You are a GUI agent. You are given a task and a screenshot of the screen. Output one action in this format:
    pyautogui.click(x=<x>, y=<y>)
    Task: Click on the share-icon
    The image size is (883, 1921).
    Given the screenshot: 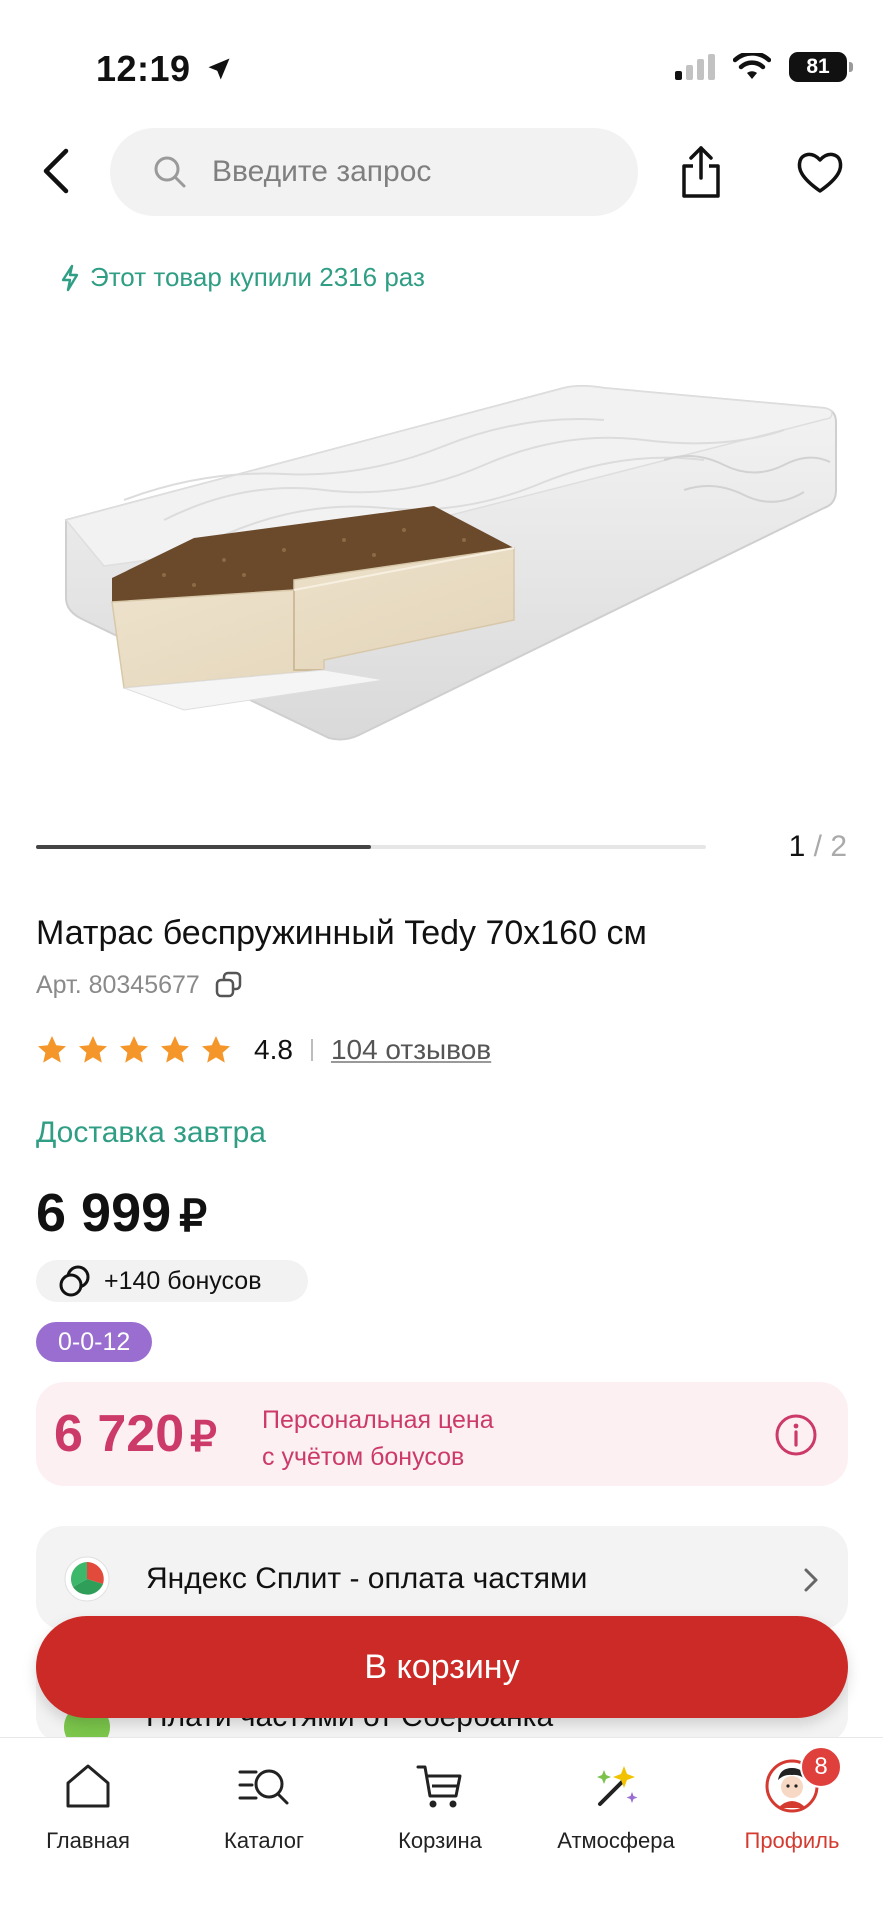 What is the action you would take?
    pyautogui.click(x=701, y=172)
    